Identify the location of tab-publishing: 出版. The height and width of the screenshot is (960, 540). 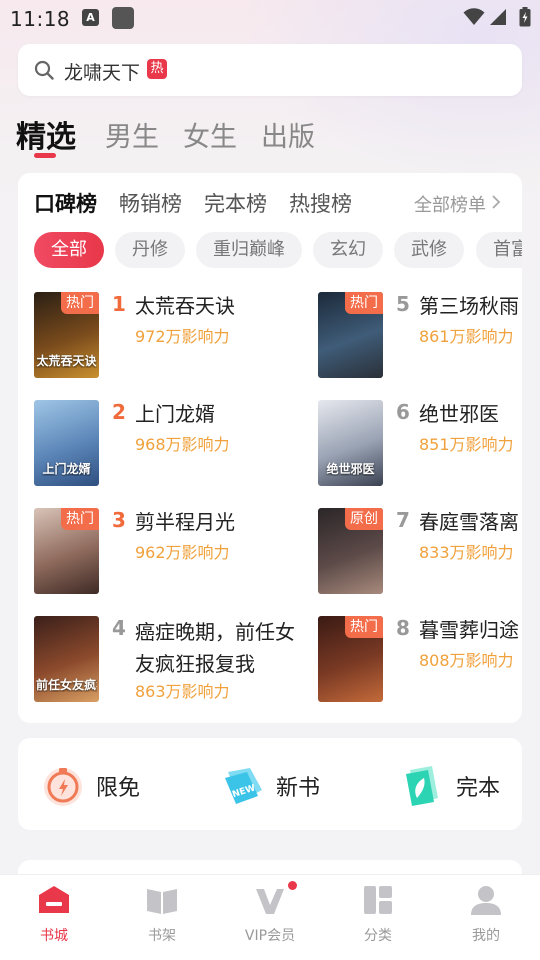
(288, 134).